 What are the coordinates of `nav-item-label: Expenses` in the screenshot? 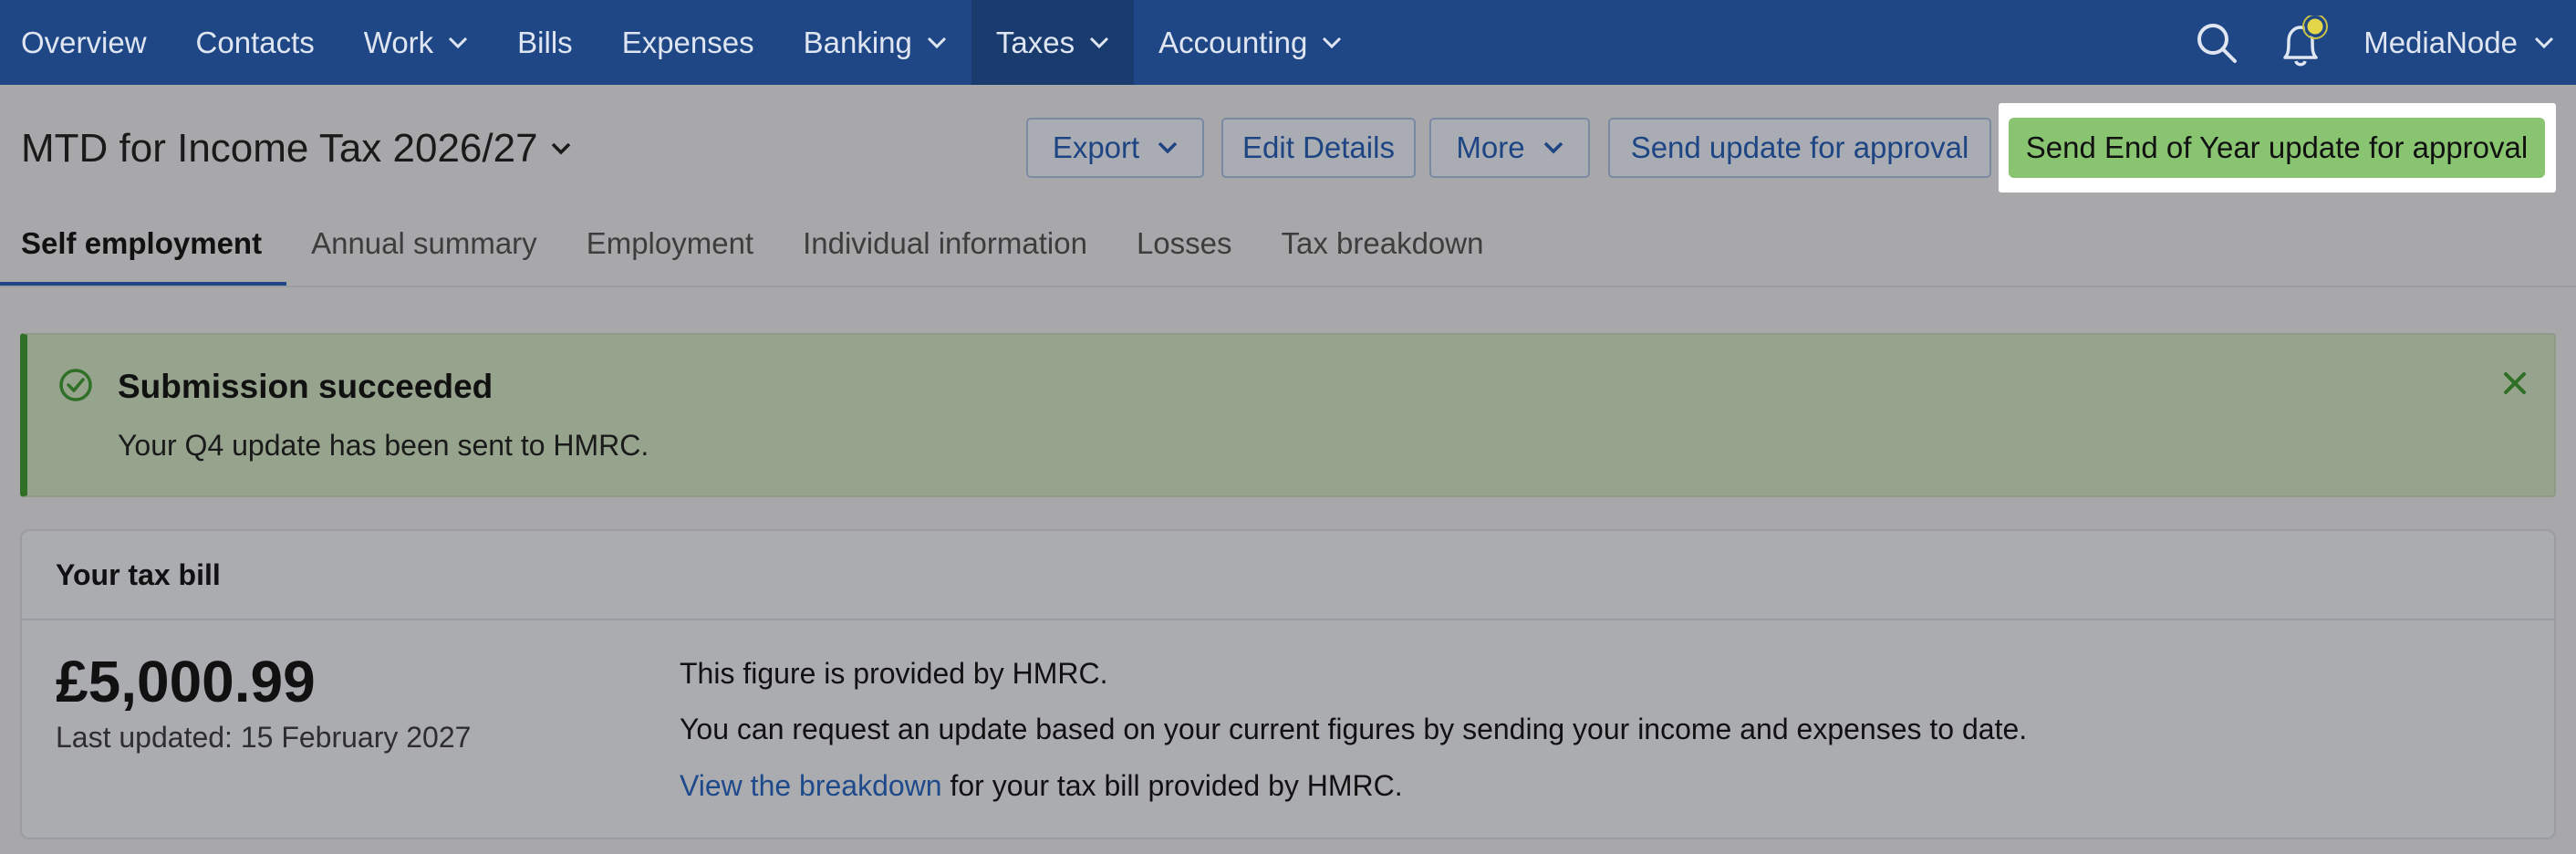 It's located at (687, 42).